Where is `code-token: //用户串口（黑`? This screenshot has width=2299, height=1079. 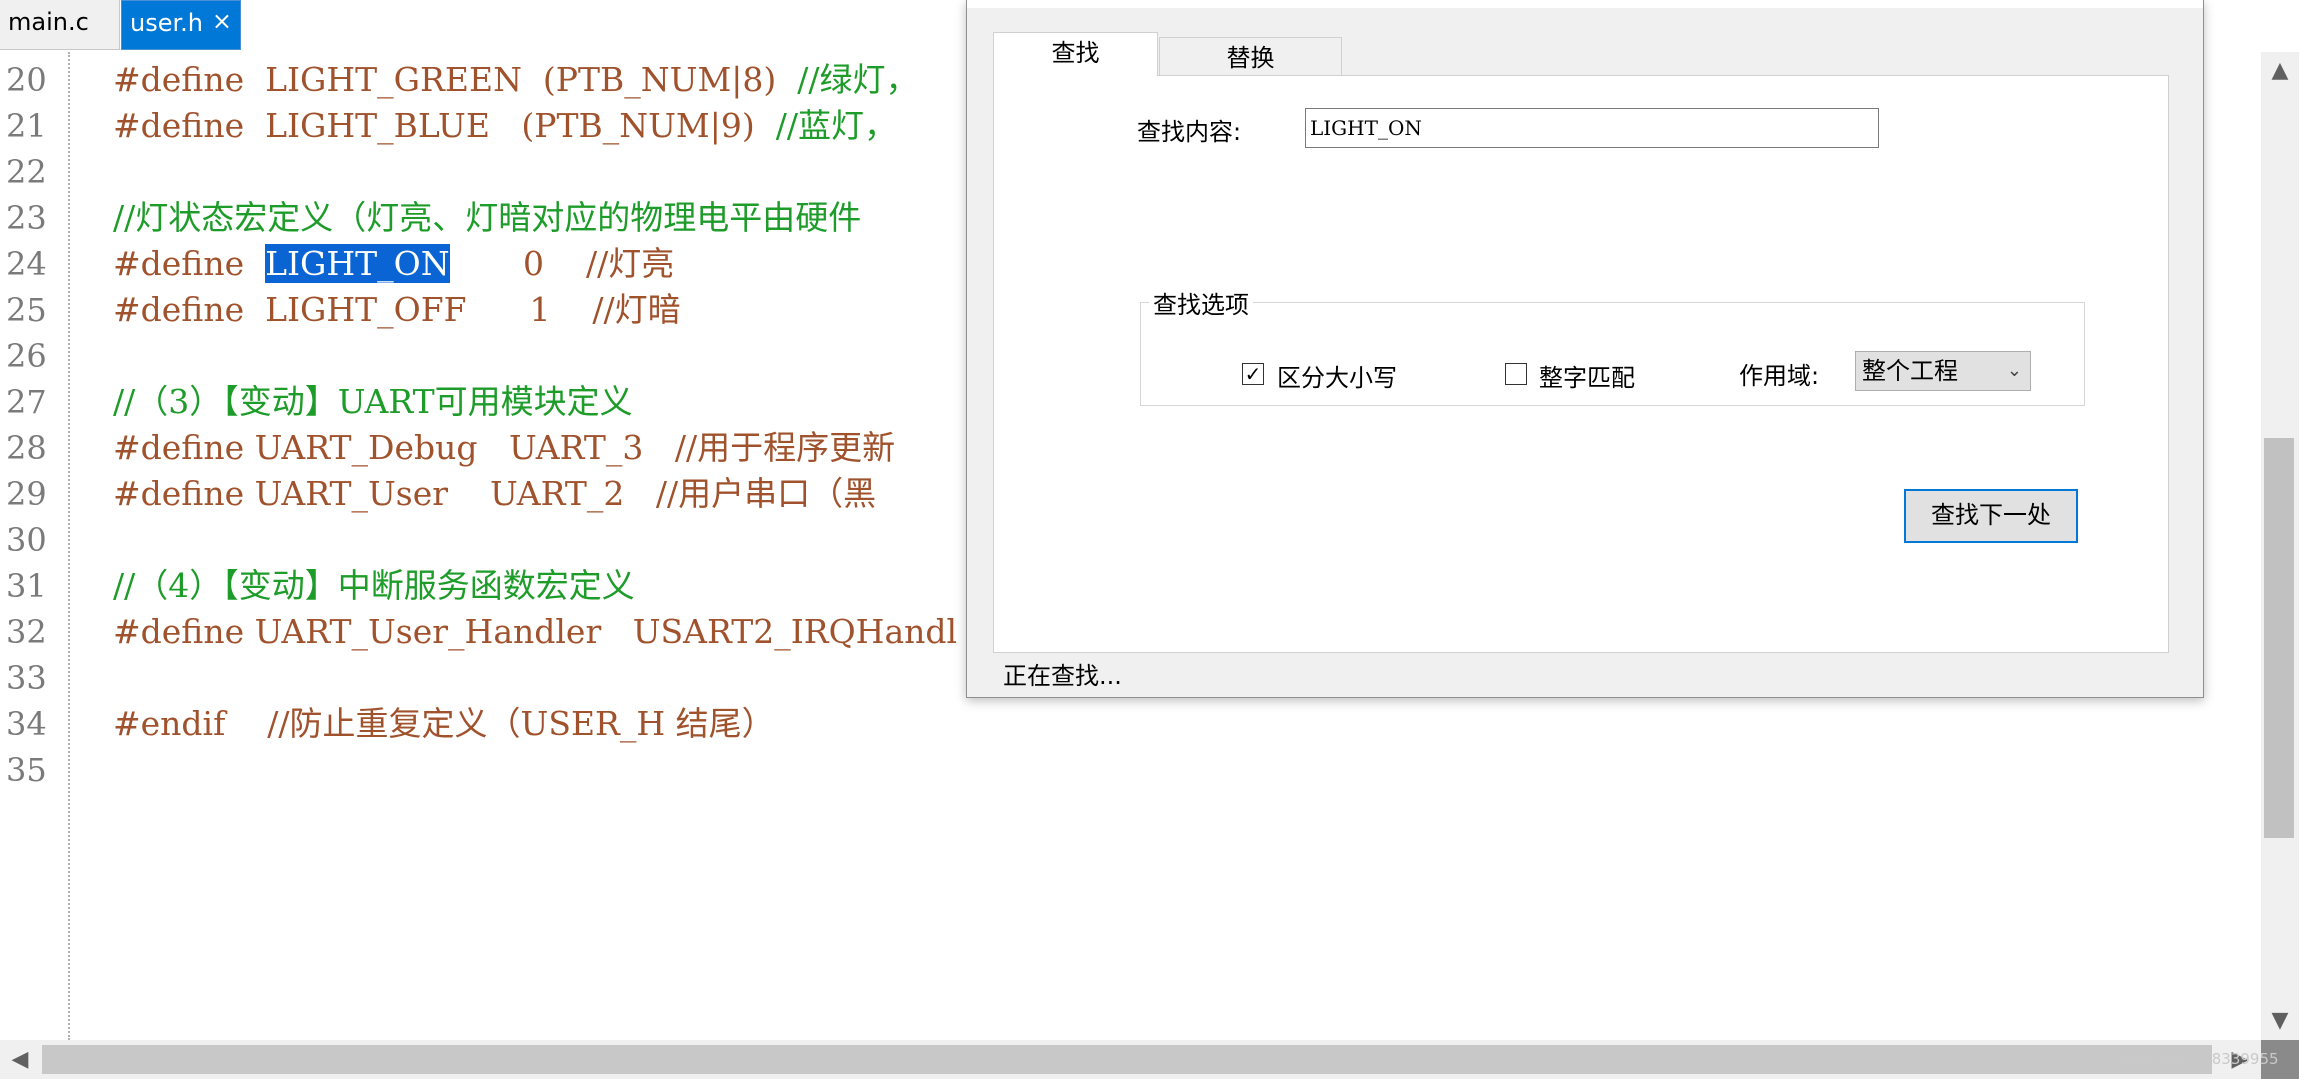
code-token: //用户串口（黑 is located at coordinates (766, 493).